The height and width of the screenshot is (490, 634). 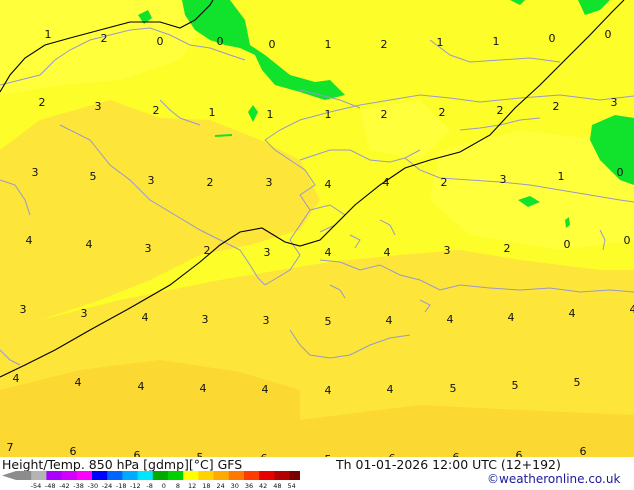 I want to click on colorbar-label: 0, so click(x=163, y=486).